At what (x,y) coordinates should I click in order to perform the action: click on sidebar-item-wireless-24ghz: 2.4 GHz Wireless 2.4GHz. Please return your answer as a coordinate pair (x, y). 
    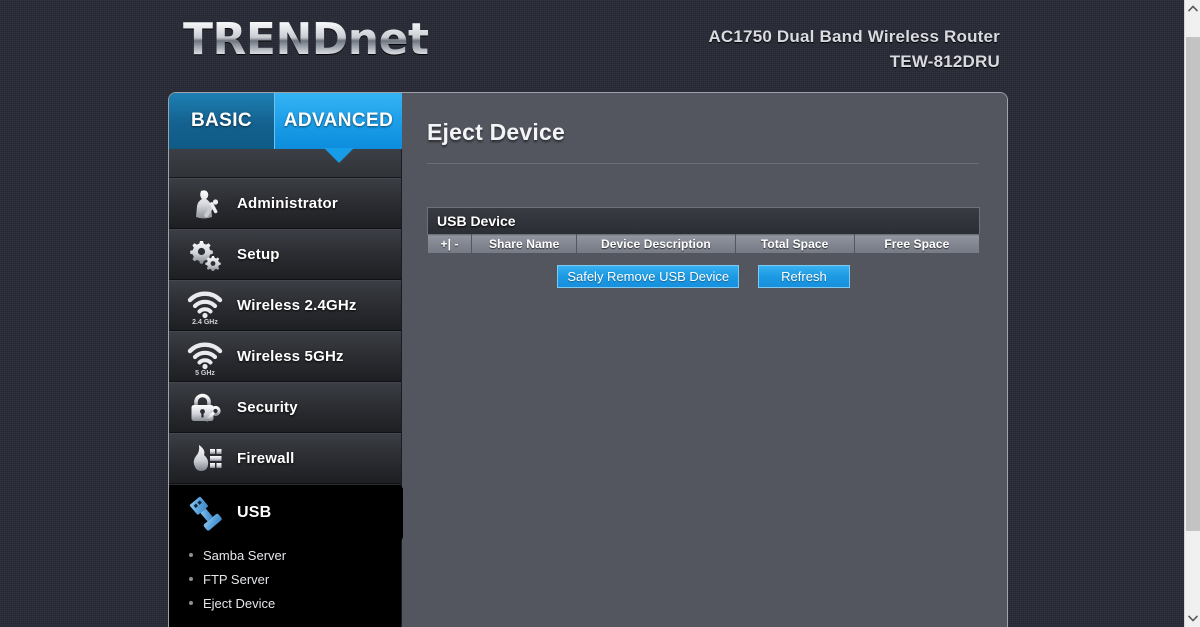
    Looking at the image, I should click on (285, 305).